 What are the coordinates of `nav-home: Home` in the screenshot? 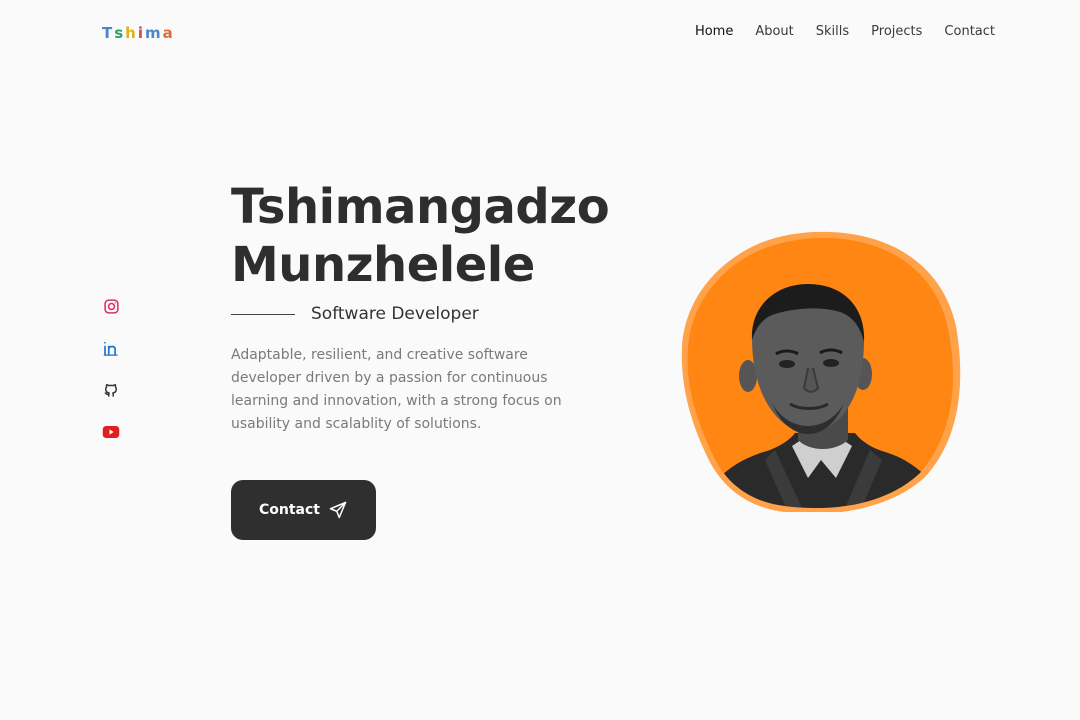 It's located at (714, 31).